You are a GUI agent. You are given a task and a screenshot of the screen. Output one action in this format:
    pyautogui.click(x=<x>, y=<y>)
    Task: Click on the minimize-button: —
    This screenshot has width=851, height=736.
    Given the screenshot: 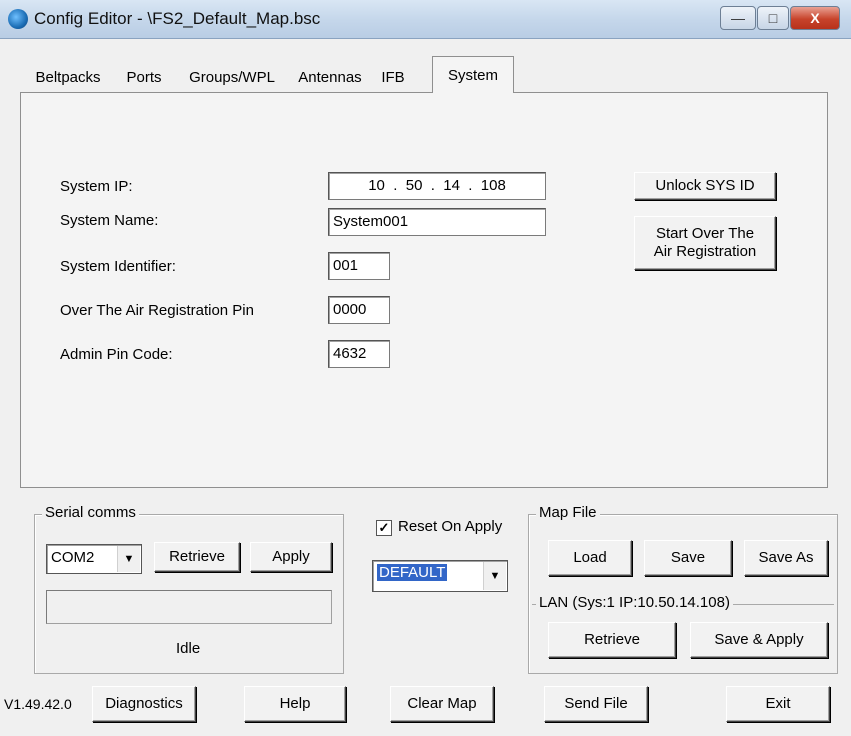 What is the action you would take?
    pyautogui.click(x=738, y=18)
    